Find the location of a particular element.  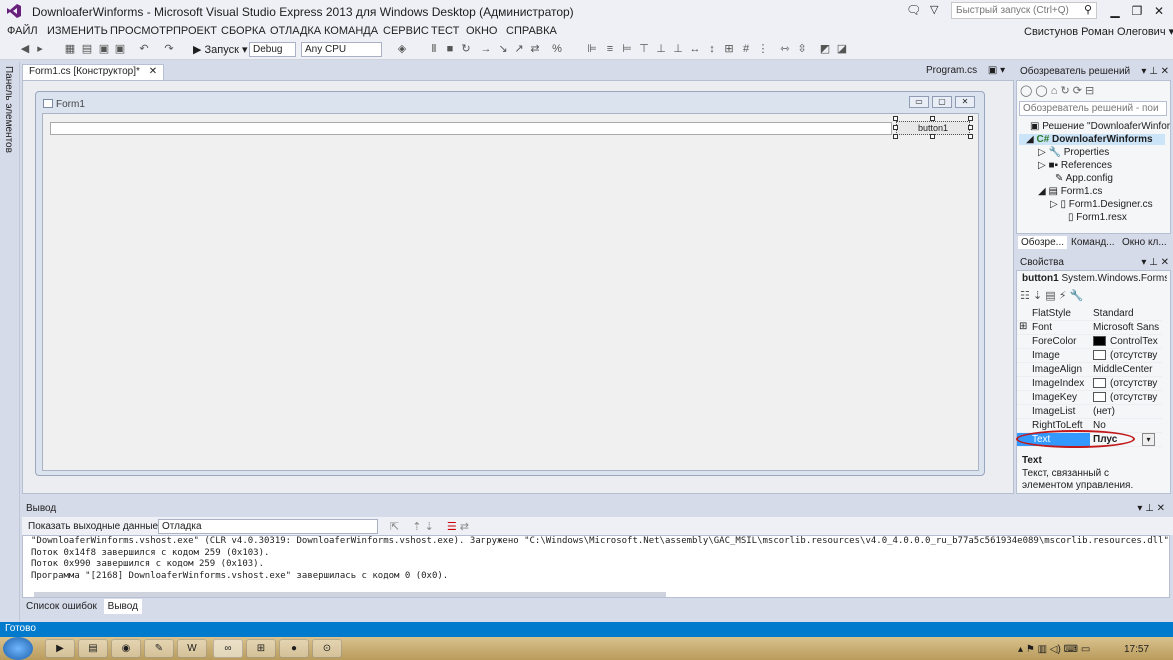

security-app-icon: ⊙ is located at coordinates (327, 648).